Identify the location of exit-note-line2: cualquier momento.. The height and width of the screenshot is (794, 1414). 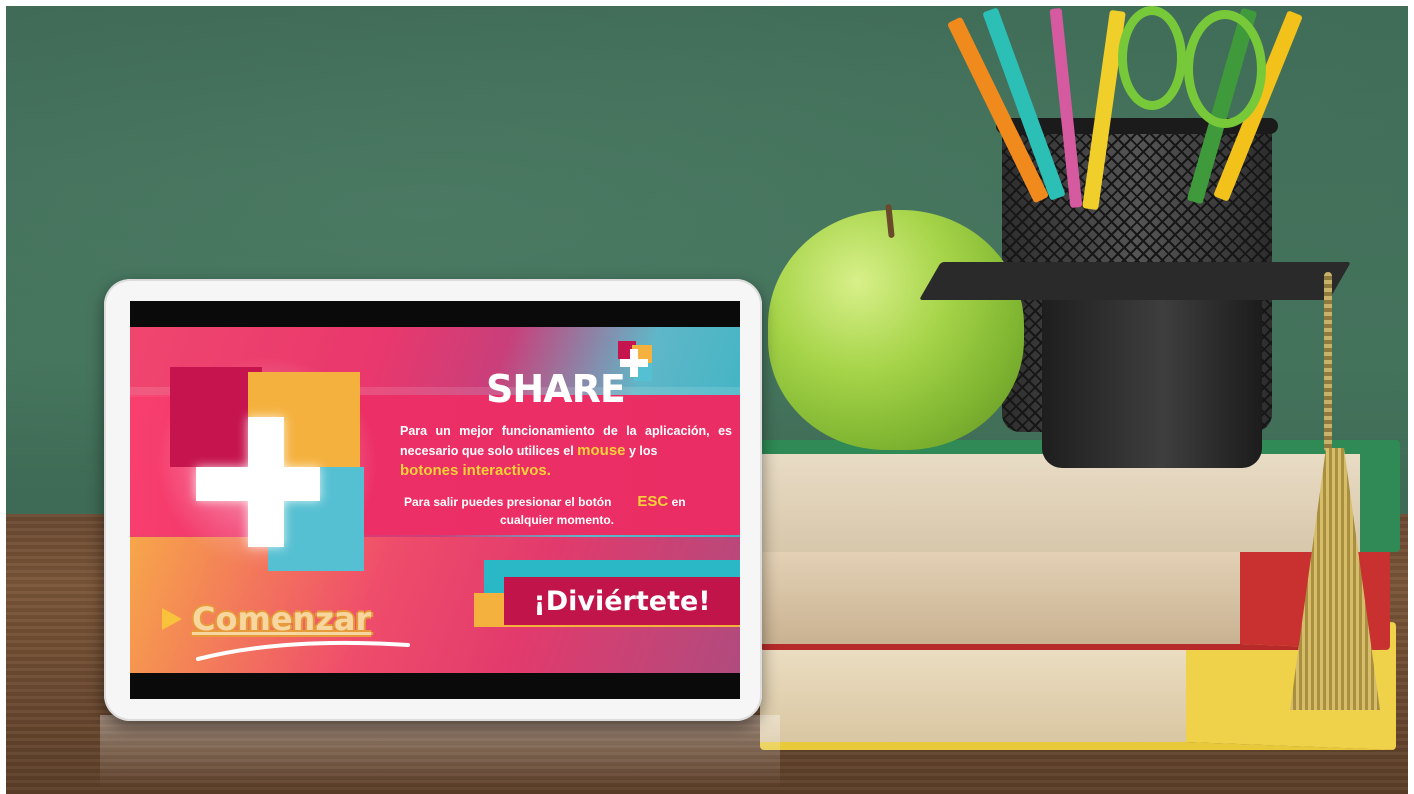
(557, 520).